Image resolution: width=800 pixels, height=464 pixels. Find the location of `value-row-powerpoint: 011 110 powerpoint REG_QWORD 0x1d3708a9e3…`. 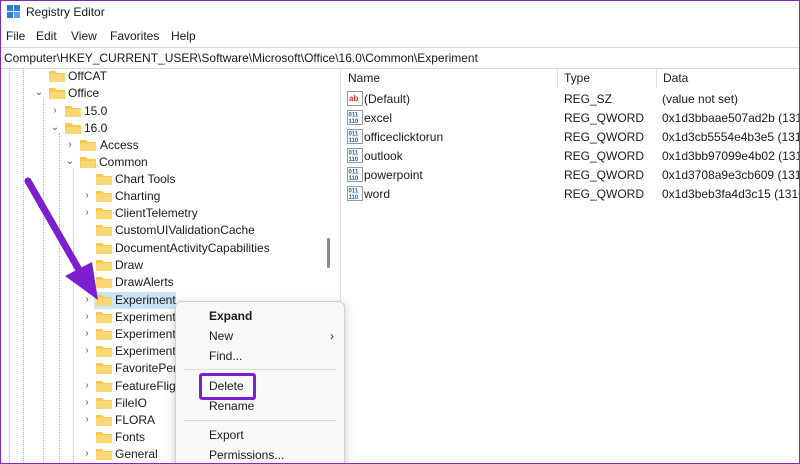

value-row-powerpoint: 011 110 powerpoint REG_QWORD 0x1d3708a9e3… is located at coordinates (570, 174).